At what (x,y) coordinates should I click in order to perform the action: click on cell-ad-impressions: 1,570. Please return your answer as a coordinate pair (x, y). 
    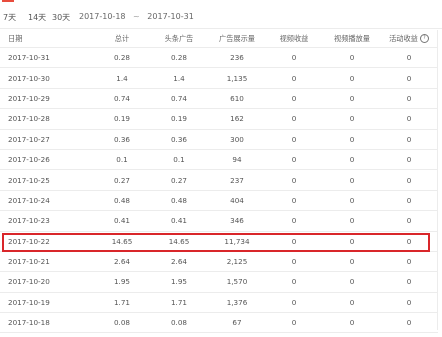
    Looking at the image, I should click on (237, 282).